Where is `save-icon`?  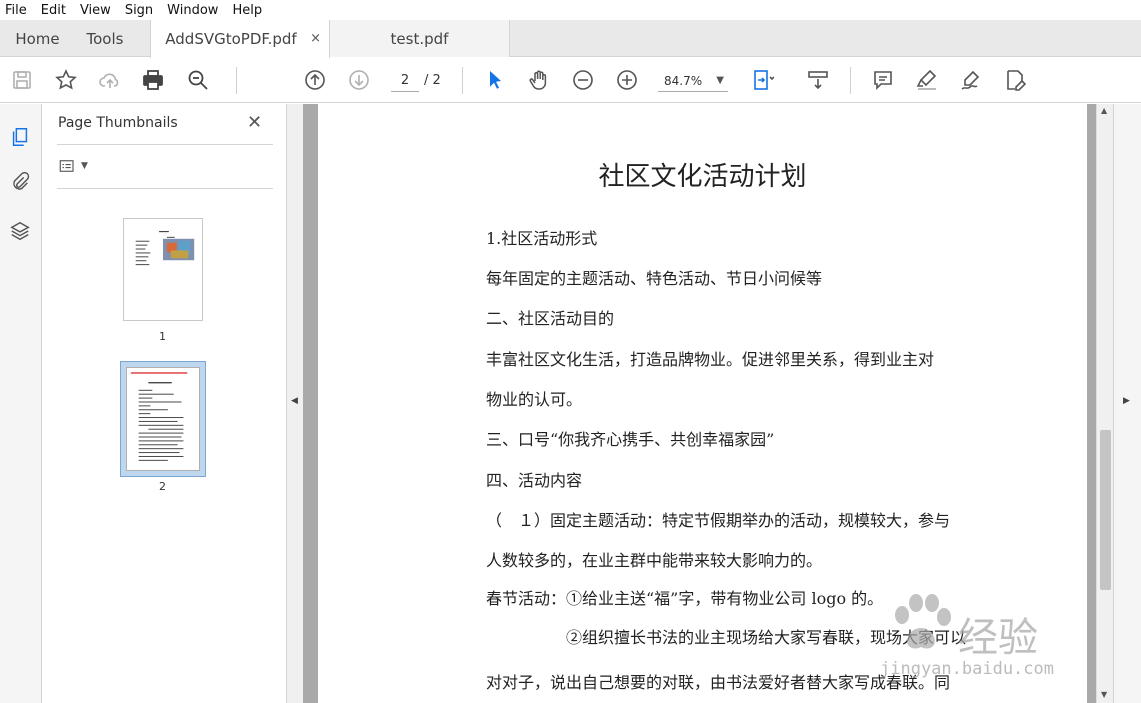
save-icon is located at coordinates (22, 80).